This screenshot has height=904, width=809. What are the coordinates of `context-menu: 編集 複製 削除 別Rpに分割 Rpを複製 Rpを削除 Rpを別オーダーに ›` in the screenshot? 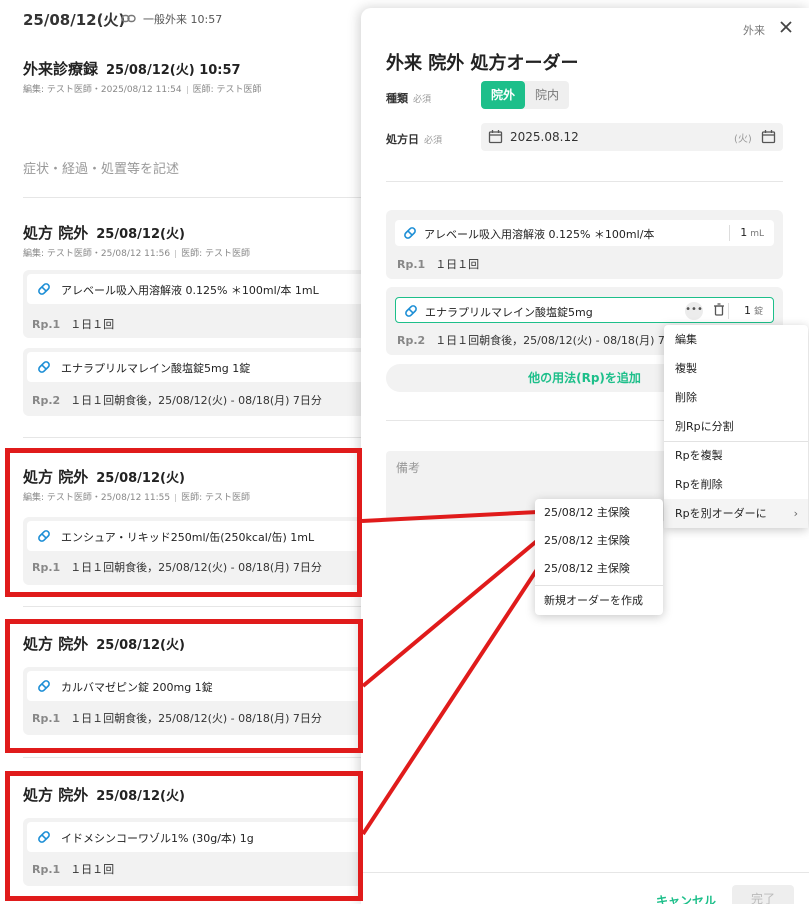 It's located at (736, 426).